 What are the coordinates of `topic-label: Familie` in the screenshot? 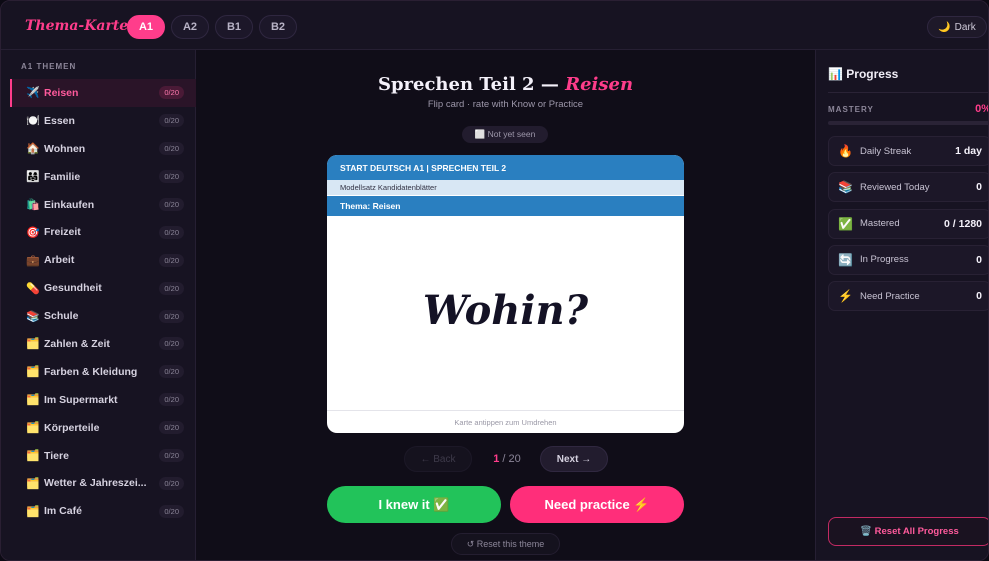 It's located at (62, 176).